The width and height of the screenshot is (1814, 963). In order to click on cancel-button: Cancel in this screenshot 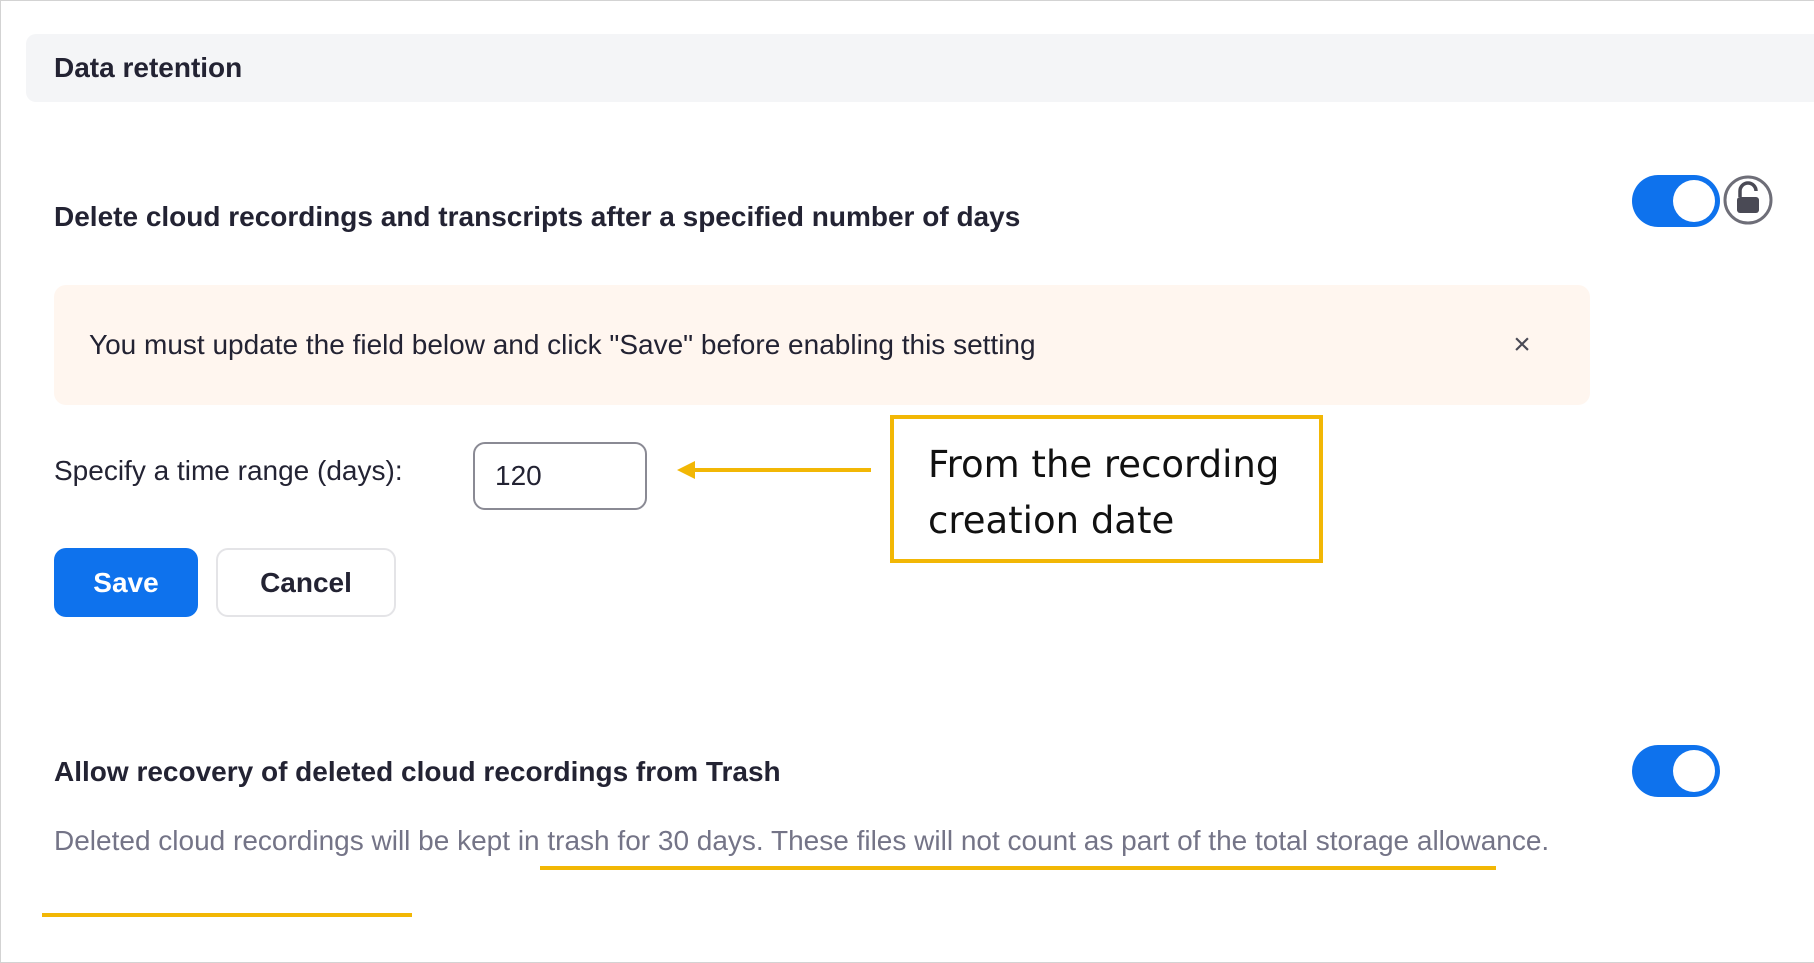, I will do `click(306, 582)`.